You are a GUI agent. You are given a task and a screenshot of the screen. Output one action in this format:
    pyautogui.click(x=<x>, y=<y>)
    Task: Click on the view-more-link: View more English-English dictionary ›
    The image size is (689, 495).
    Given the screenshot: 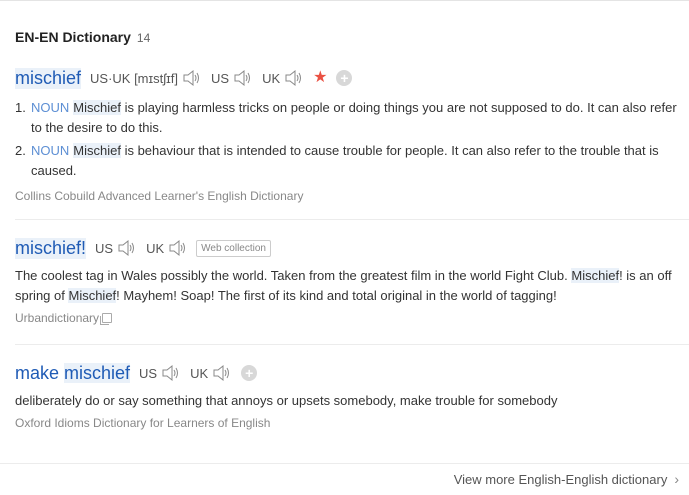 What is the action you would take?
    pyautogui.click(x=566, y=479)
    